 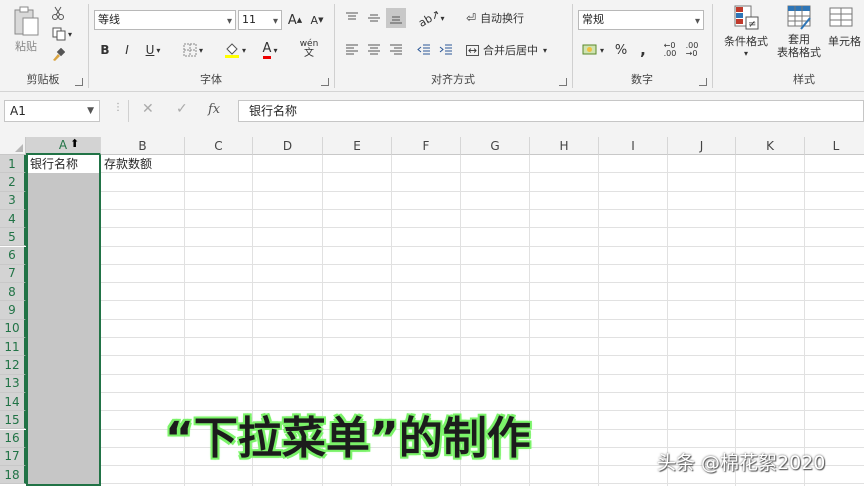 I want to click on cell-b1: 存款数额, so click(x=127, y=164).